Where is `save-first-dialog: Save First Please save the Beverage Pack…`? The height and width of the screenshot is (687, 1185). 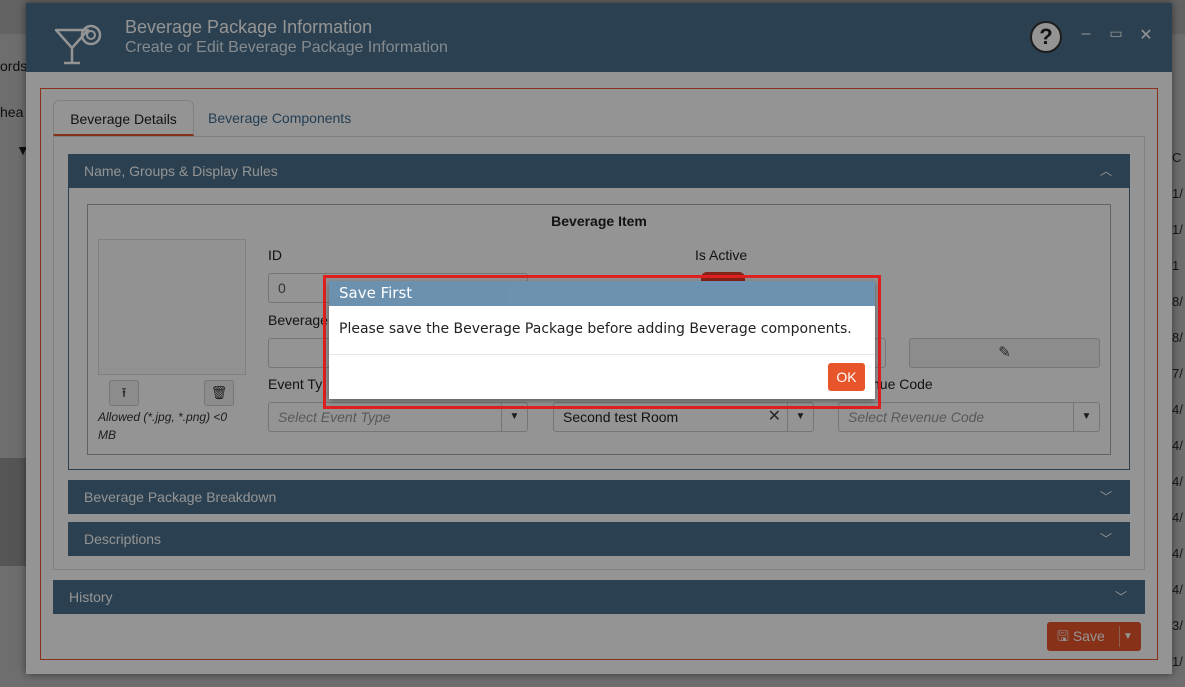
save-first-dialog: Save First Please save the Beverage Pack… is located at coordinates (602, 340).